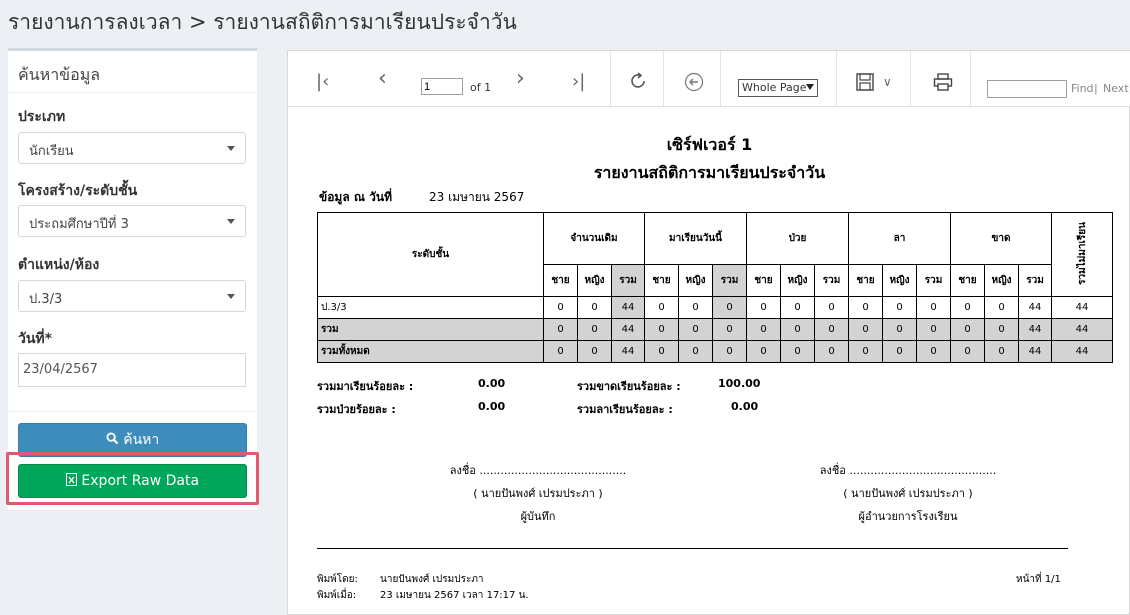  I want to click on last-page-icon: ›|, so click(578, 82).